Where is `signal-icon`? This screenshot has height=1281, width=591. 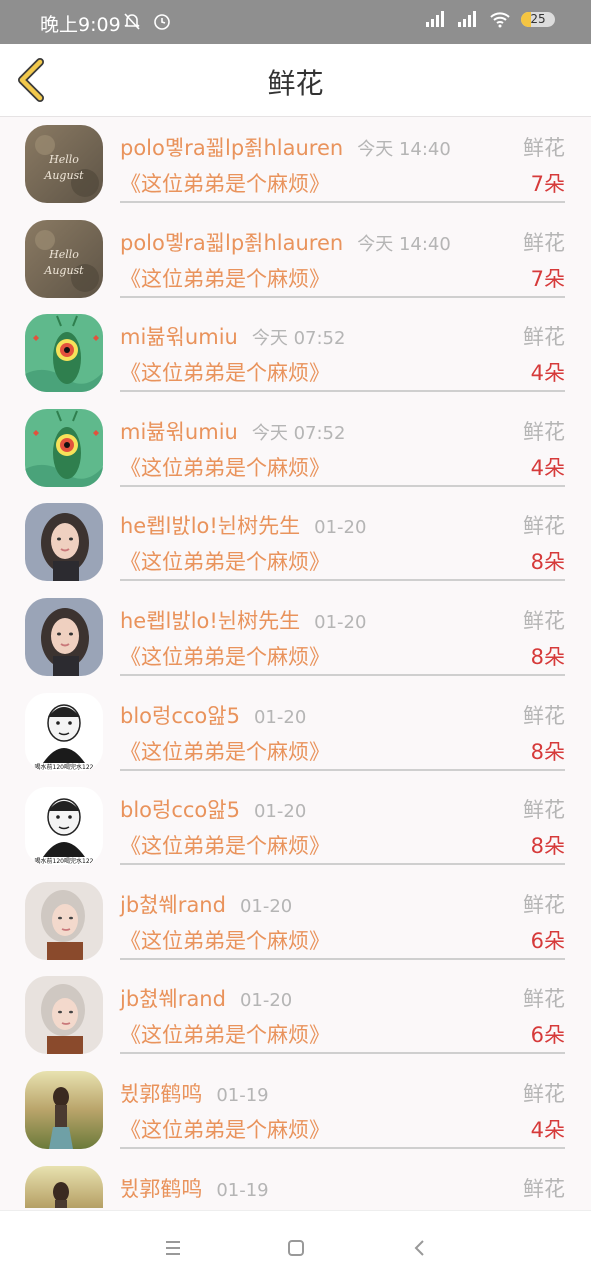
signal-icon is located at coordinates (435, 19).